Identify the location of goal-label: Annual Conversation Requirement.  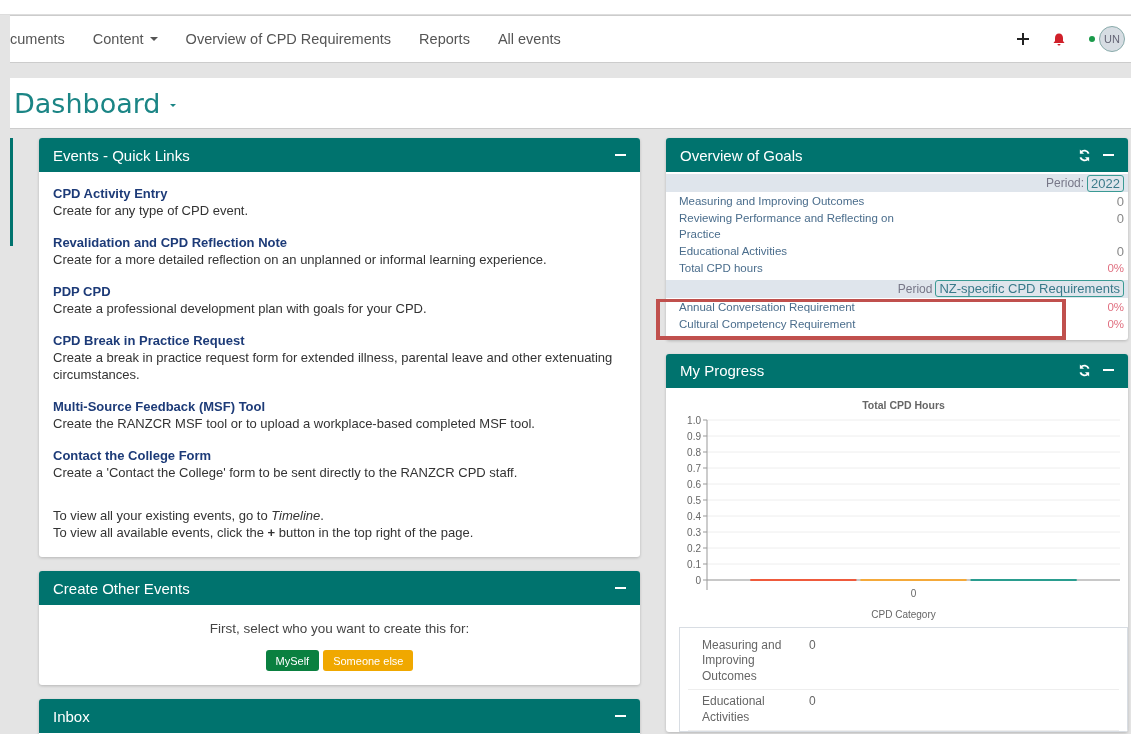
(767, 307).